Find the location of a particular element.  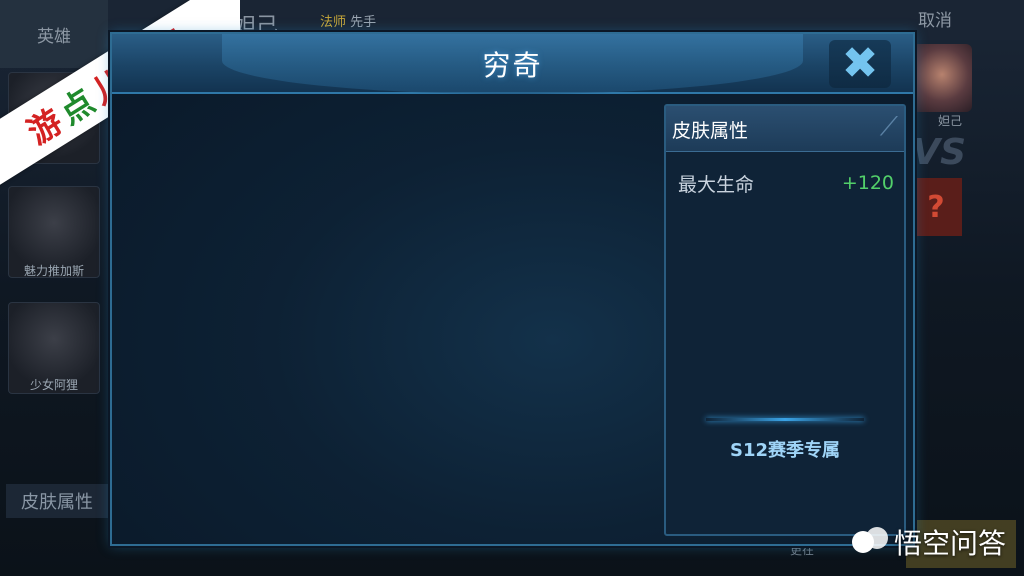

close-icon: ✖ is located at coordinates (860, 64).